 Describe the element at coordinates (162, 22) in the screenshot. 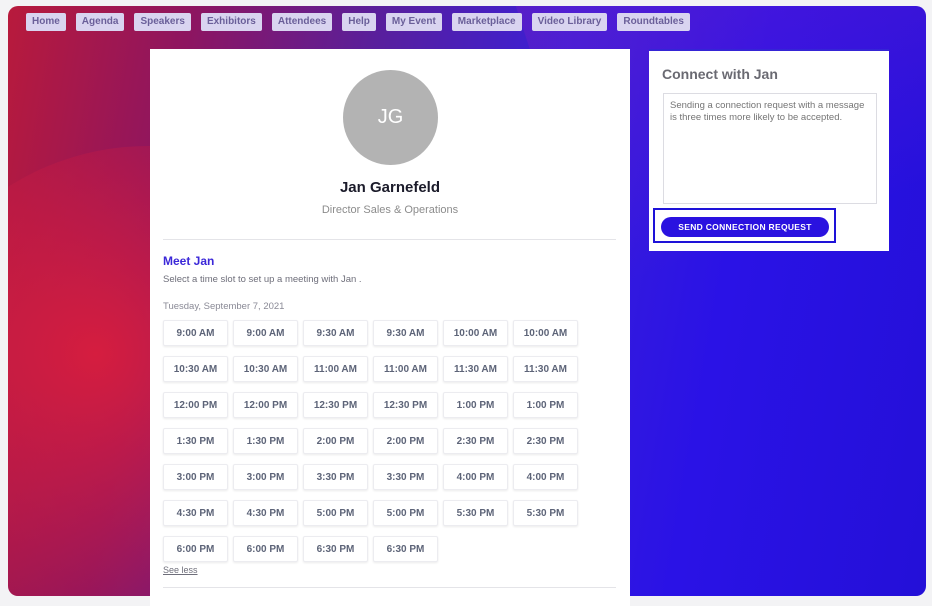

I see `nav-speakers: Speakers` at that location.